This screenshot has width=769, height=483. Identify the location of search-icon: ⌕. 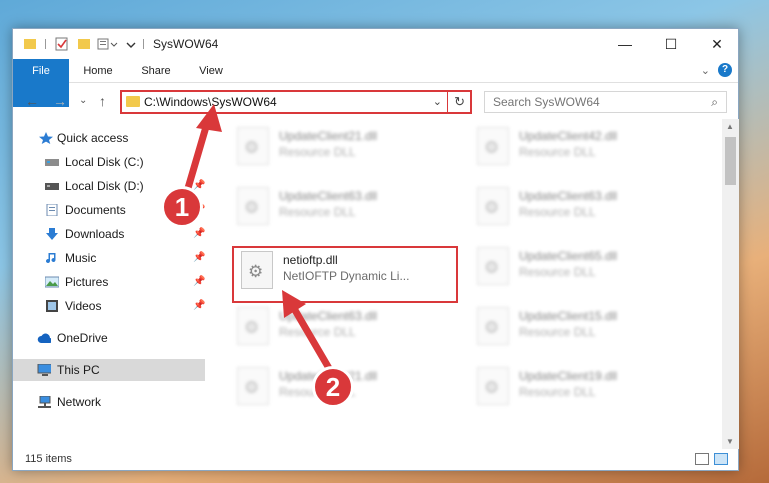
(714, 102).